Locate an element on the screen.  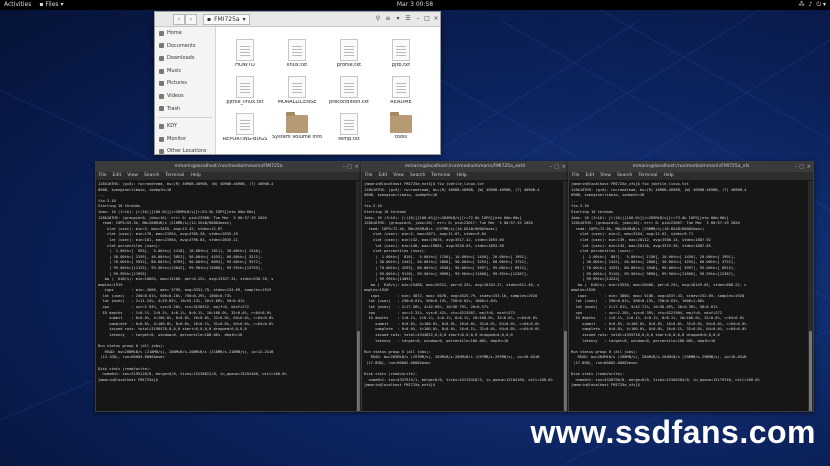
sidebar-item-videos: Videos is located at coordinates (185, 96).